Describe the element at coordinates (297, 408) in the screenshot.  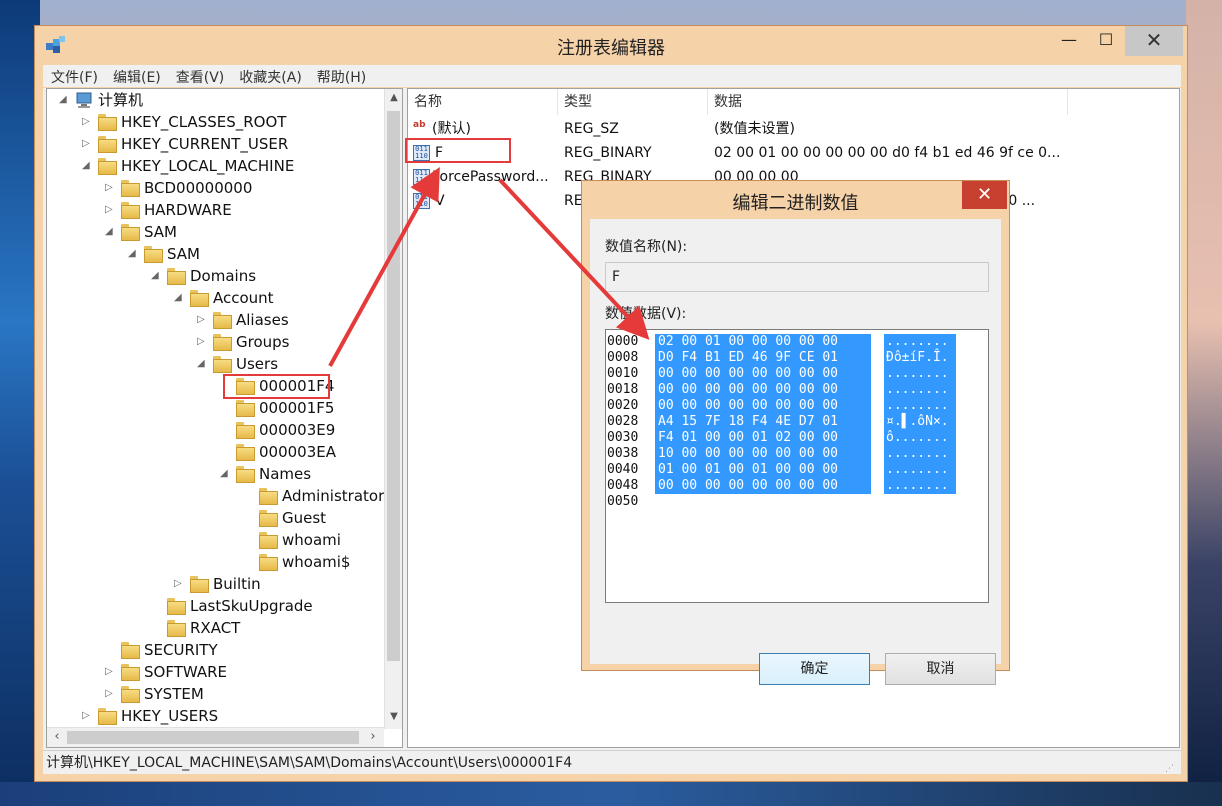
I see `tree-item-label: 000001F5` at that location.